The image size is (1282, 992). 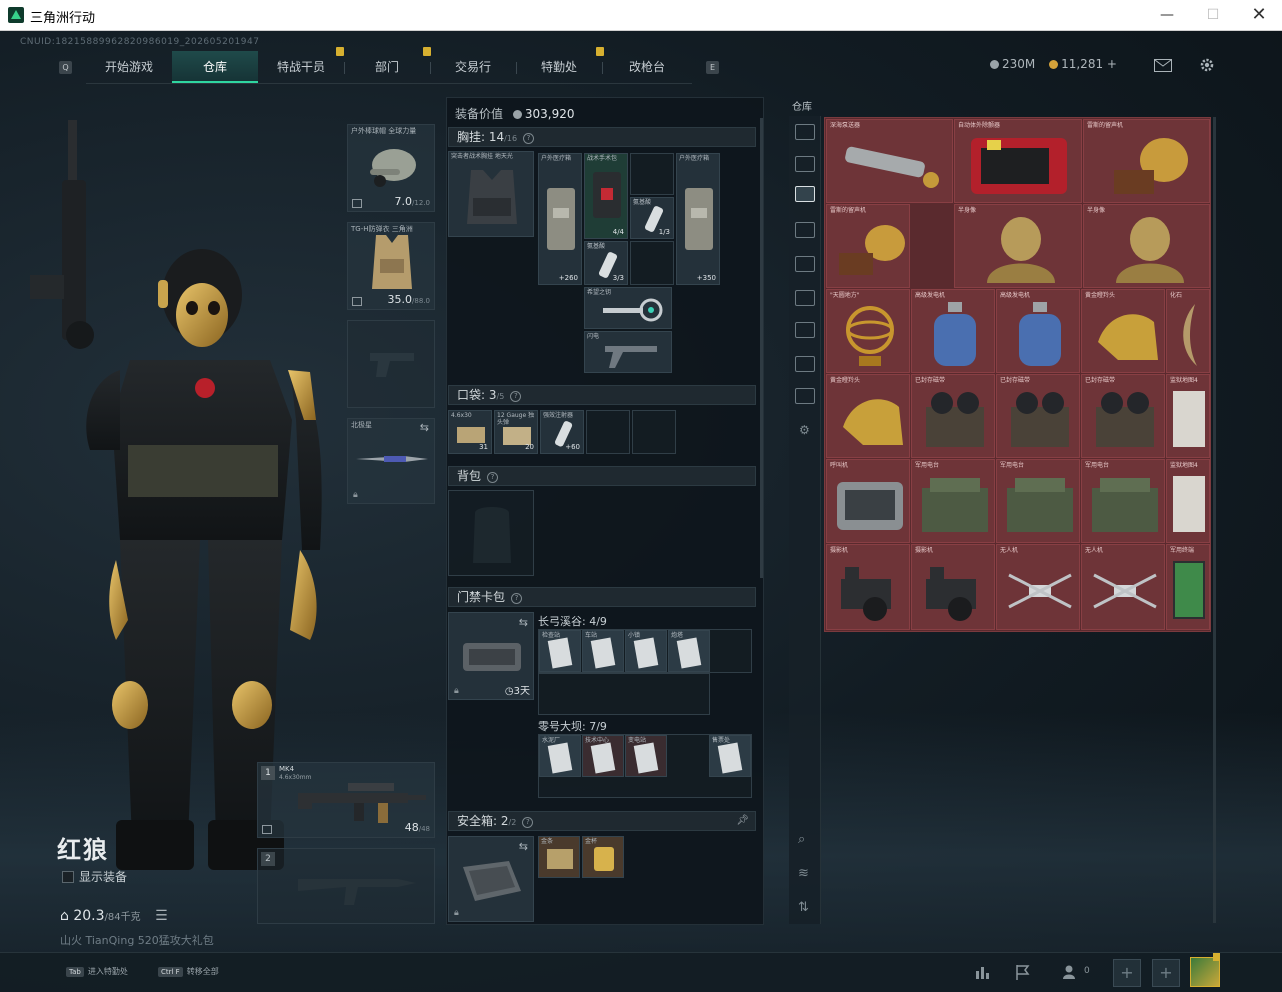 I want to click on friends-icon, so click(x=1071, y=972).